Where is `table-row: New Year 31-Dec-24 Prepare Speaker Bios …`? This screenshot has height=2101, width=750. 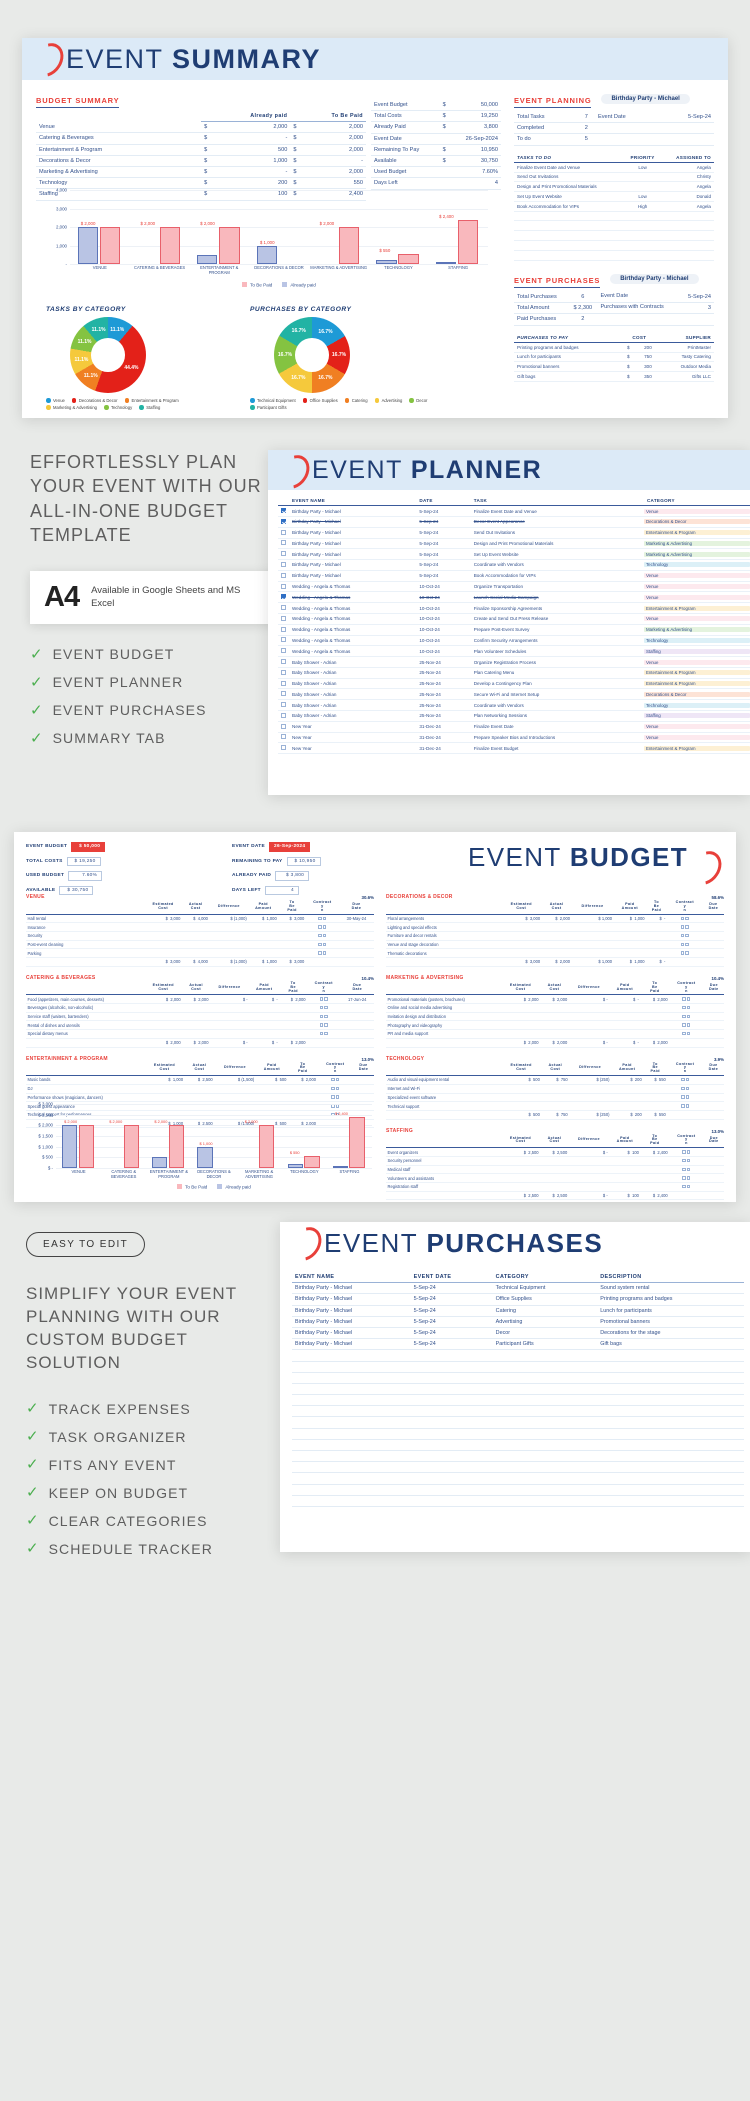 table-row: New Year 31-Dec-24 Prepare Speaker Bios … is located at coordinates (514, 738).